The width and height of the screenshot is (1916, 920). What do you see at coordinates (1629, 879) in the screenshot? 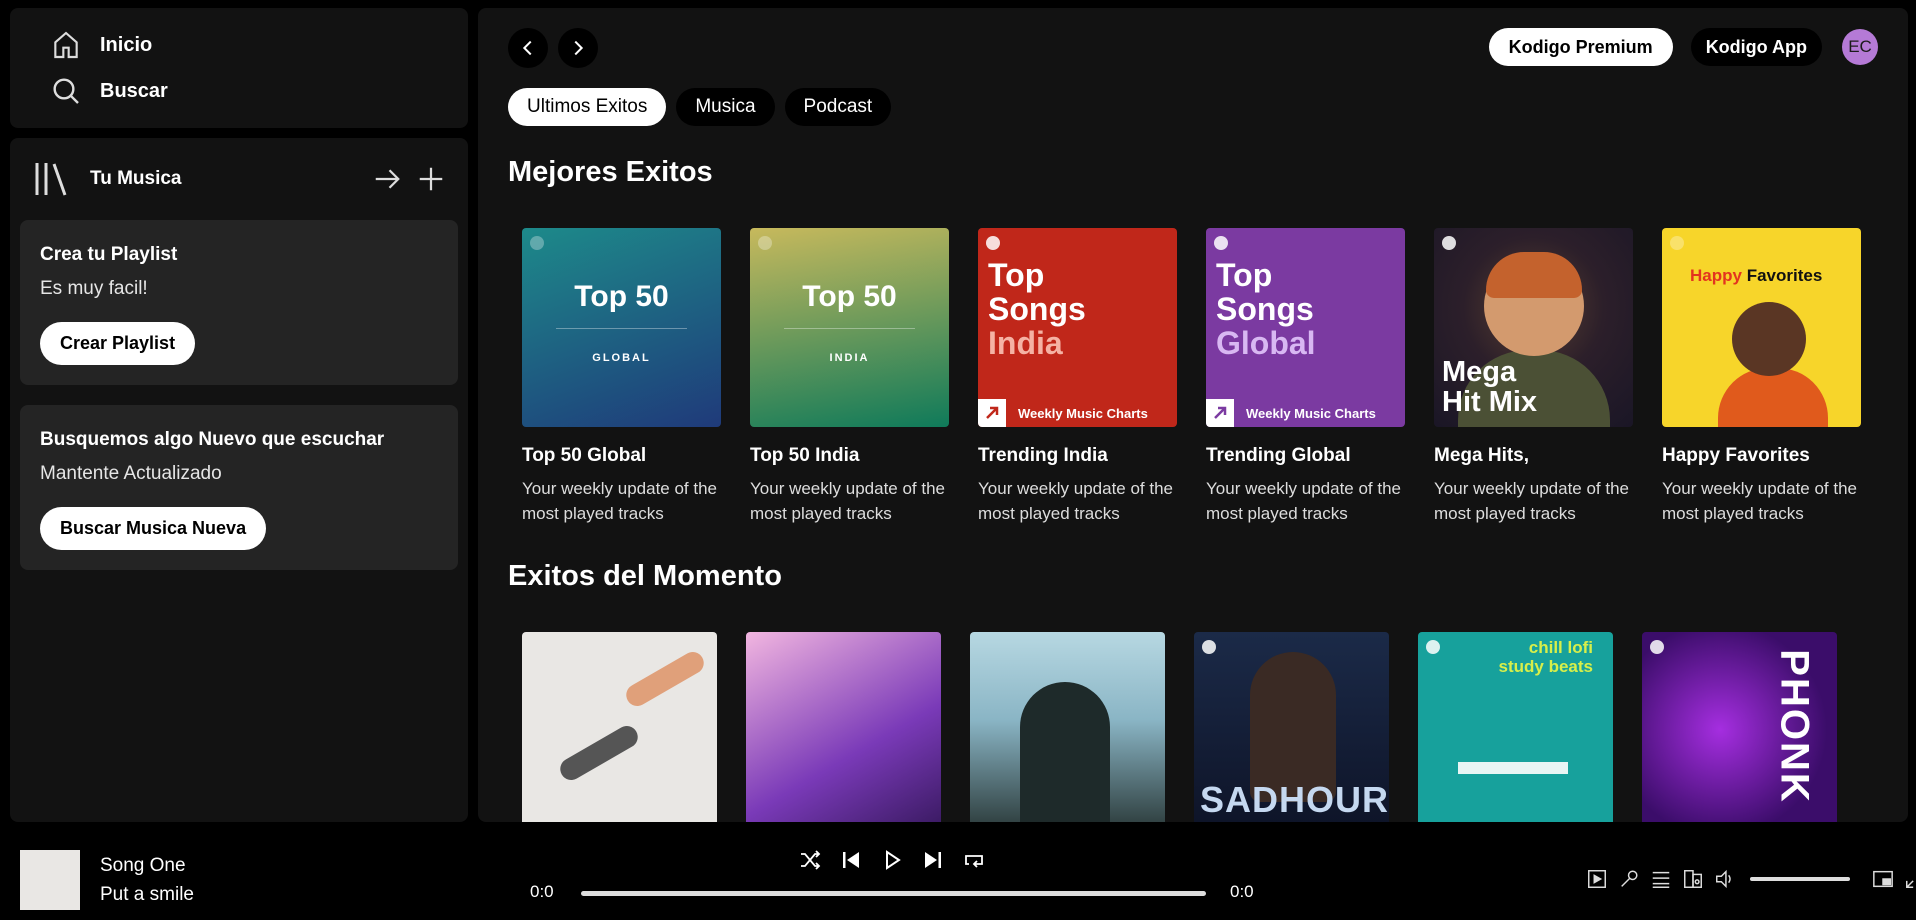
I see `microphone-icon` at bounding box center [1629, 879].